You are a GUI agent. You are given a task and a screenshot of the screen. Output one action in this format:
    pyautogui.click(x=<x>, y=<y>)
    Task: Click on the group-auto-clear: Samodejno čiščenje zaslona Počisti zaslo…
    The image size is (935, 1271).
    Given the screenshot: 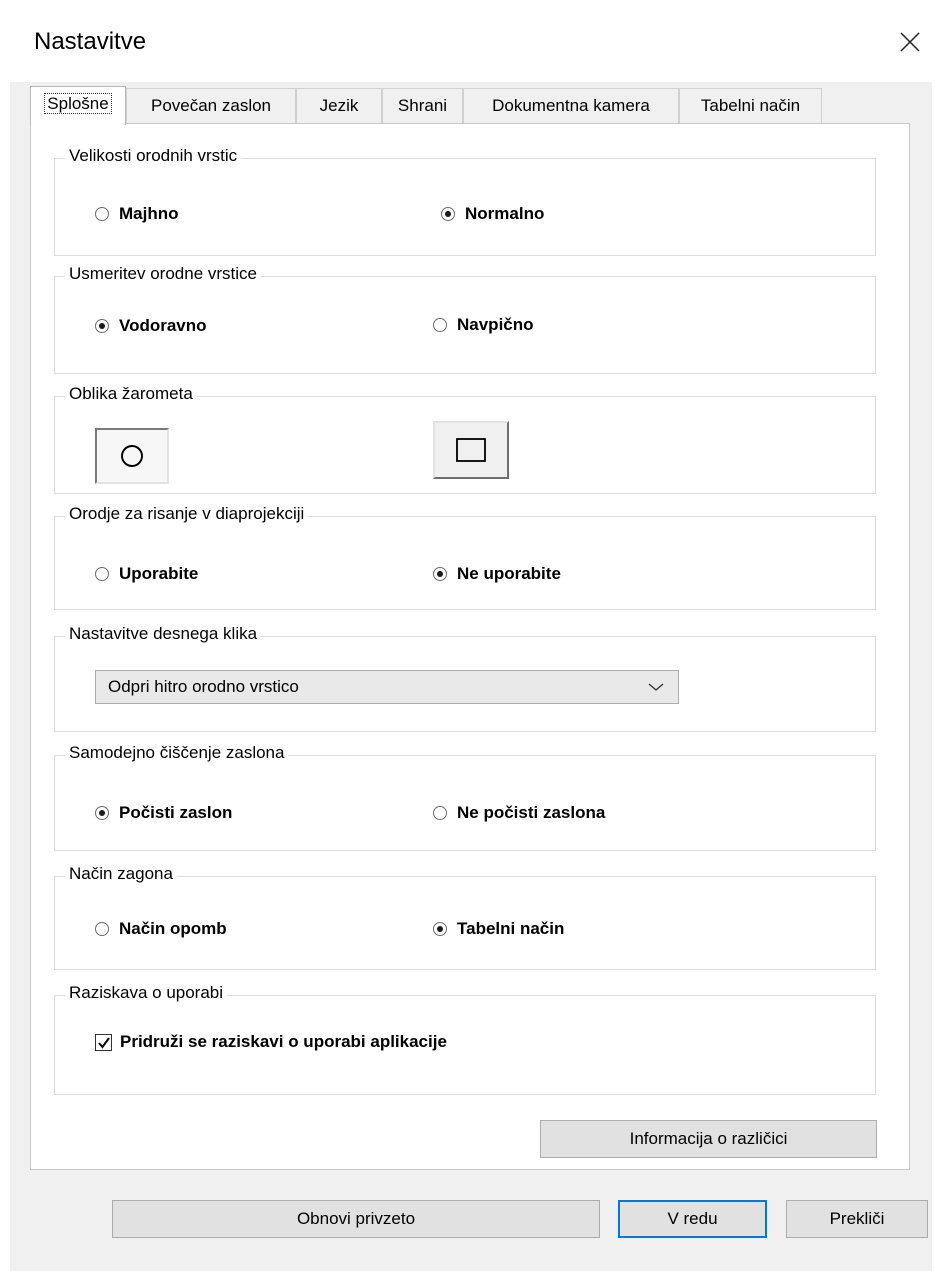 What is the action you would take?
    pyautogui.click(x=465, y=796)
    